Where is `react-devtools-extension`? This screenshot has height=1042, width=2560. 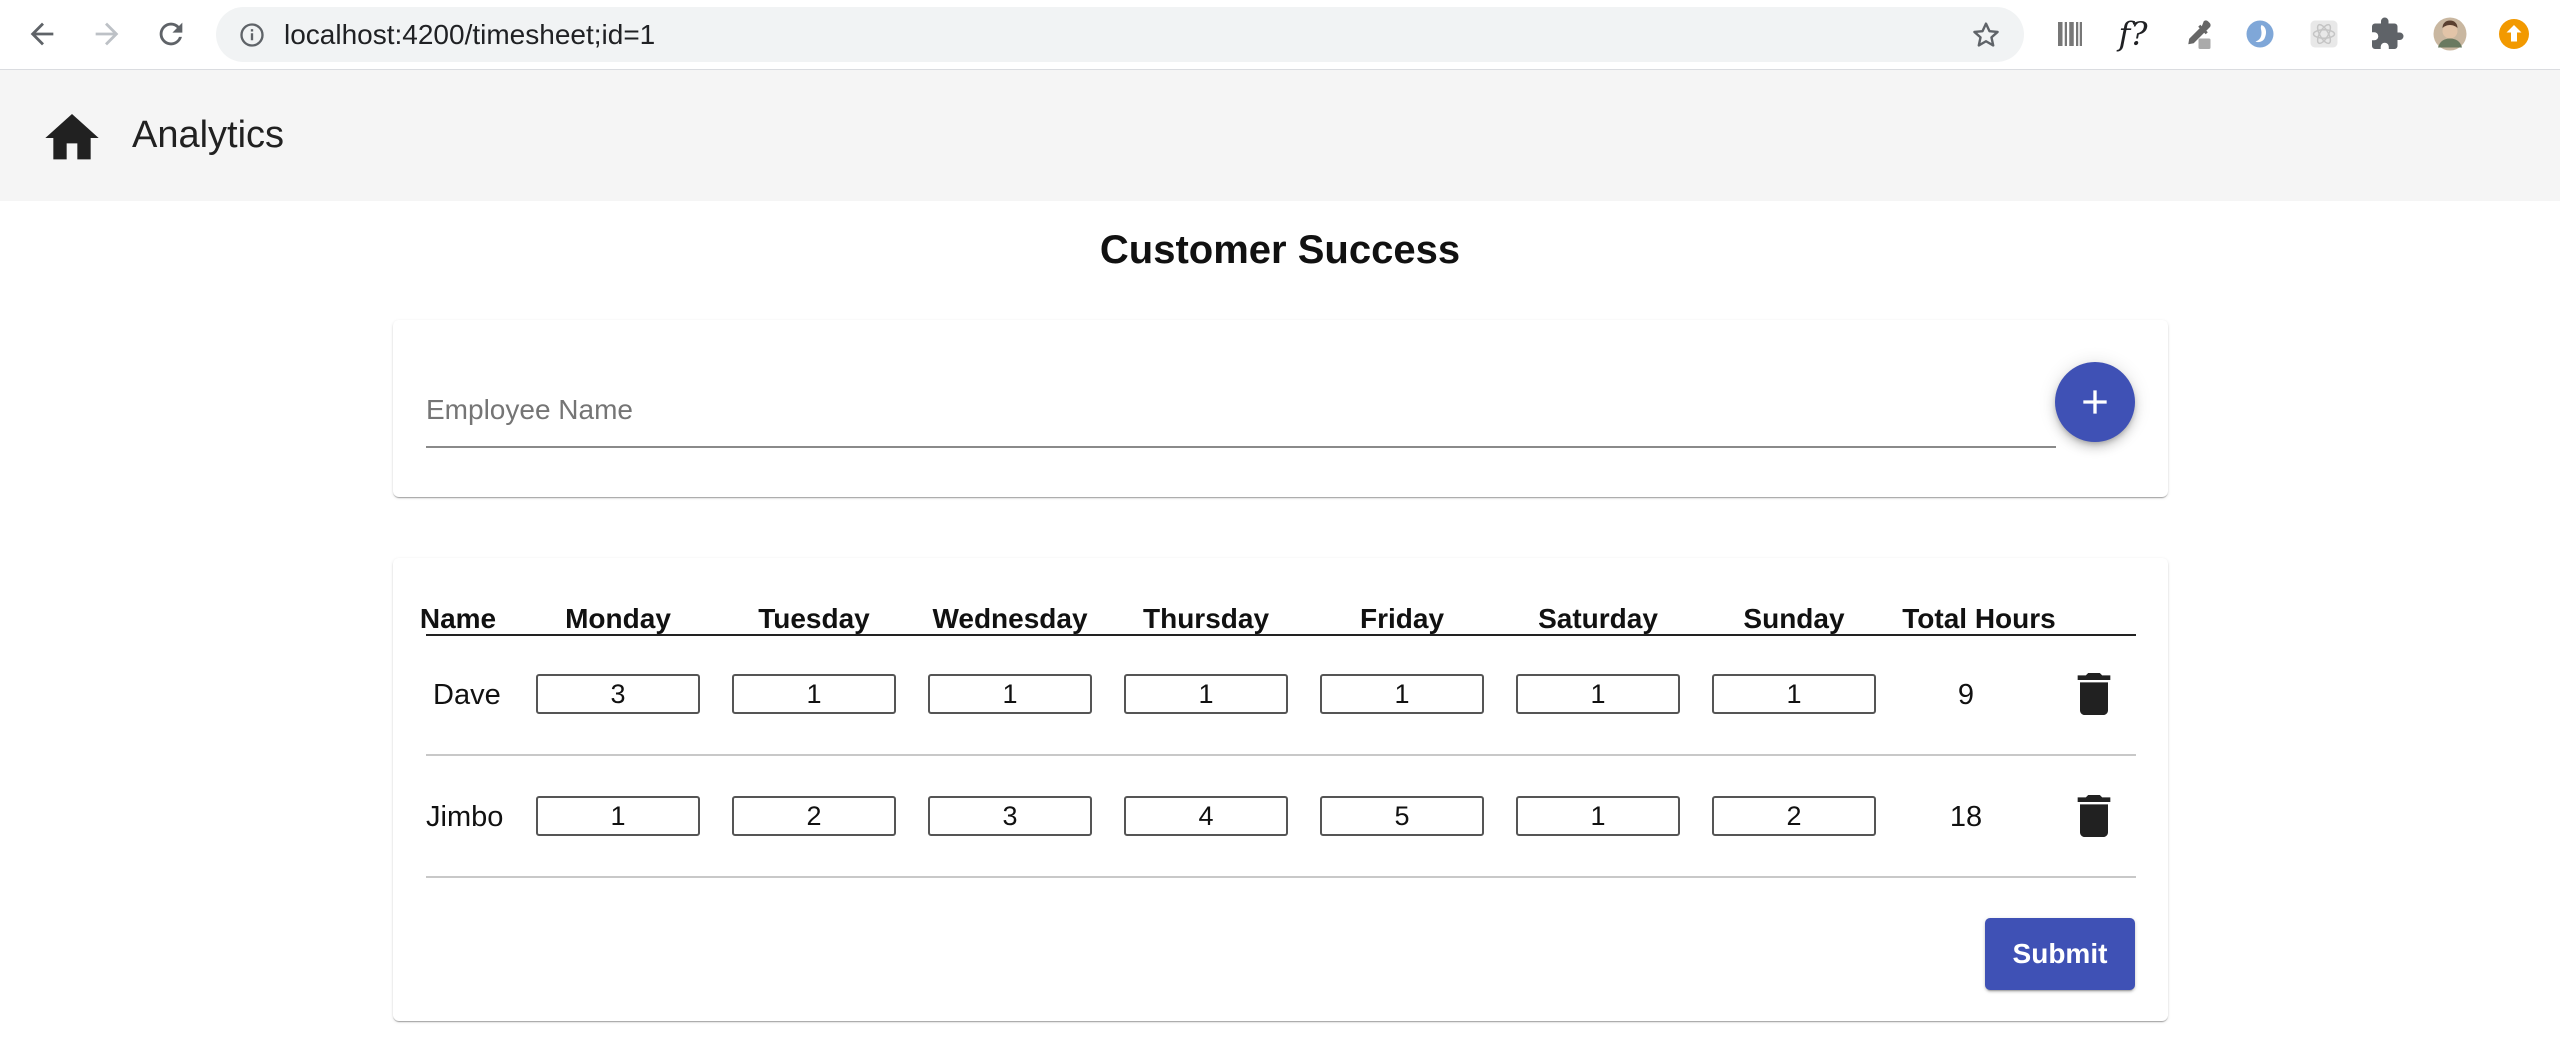 react-devtools-extension is located at coordinates (2324, 34).